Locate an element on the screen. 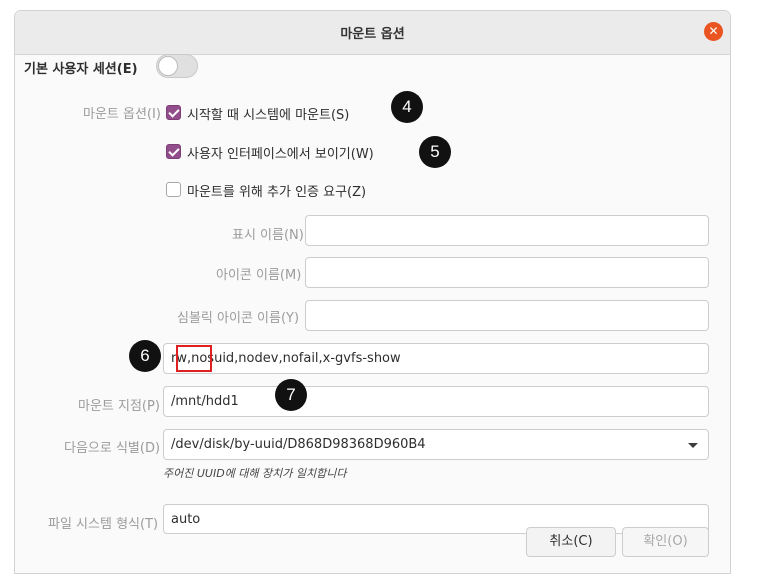 This screenshot has width=762, height=584. marker-5: 5 is located at coordinates (435, 152).